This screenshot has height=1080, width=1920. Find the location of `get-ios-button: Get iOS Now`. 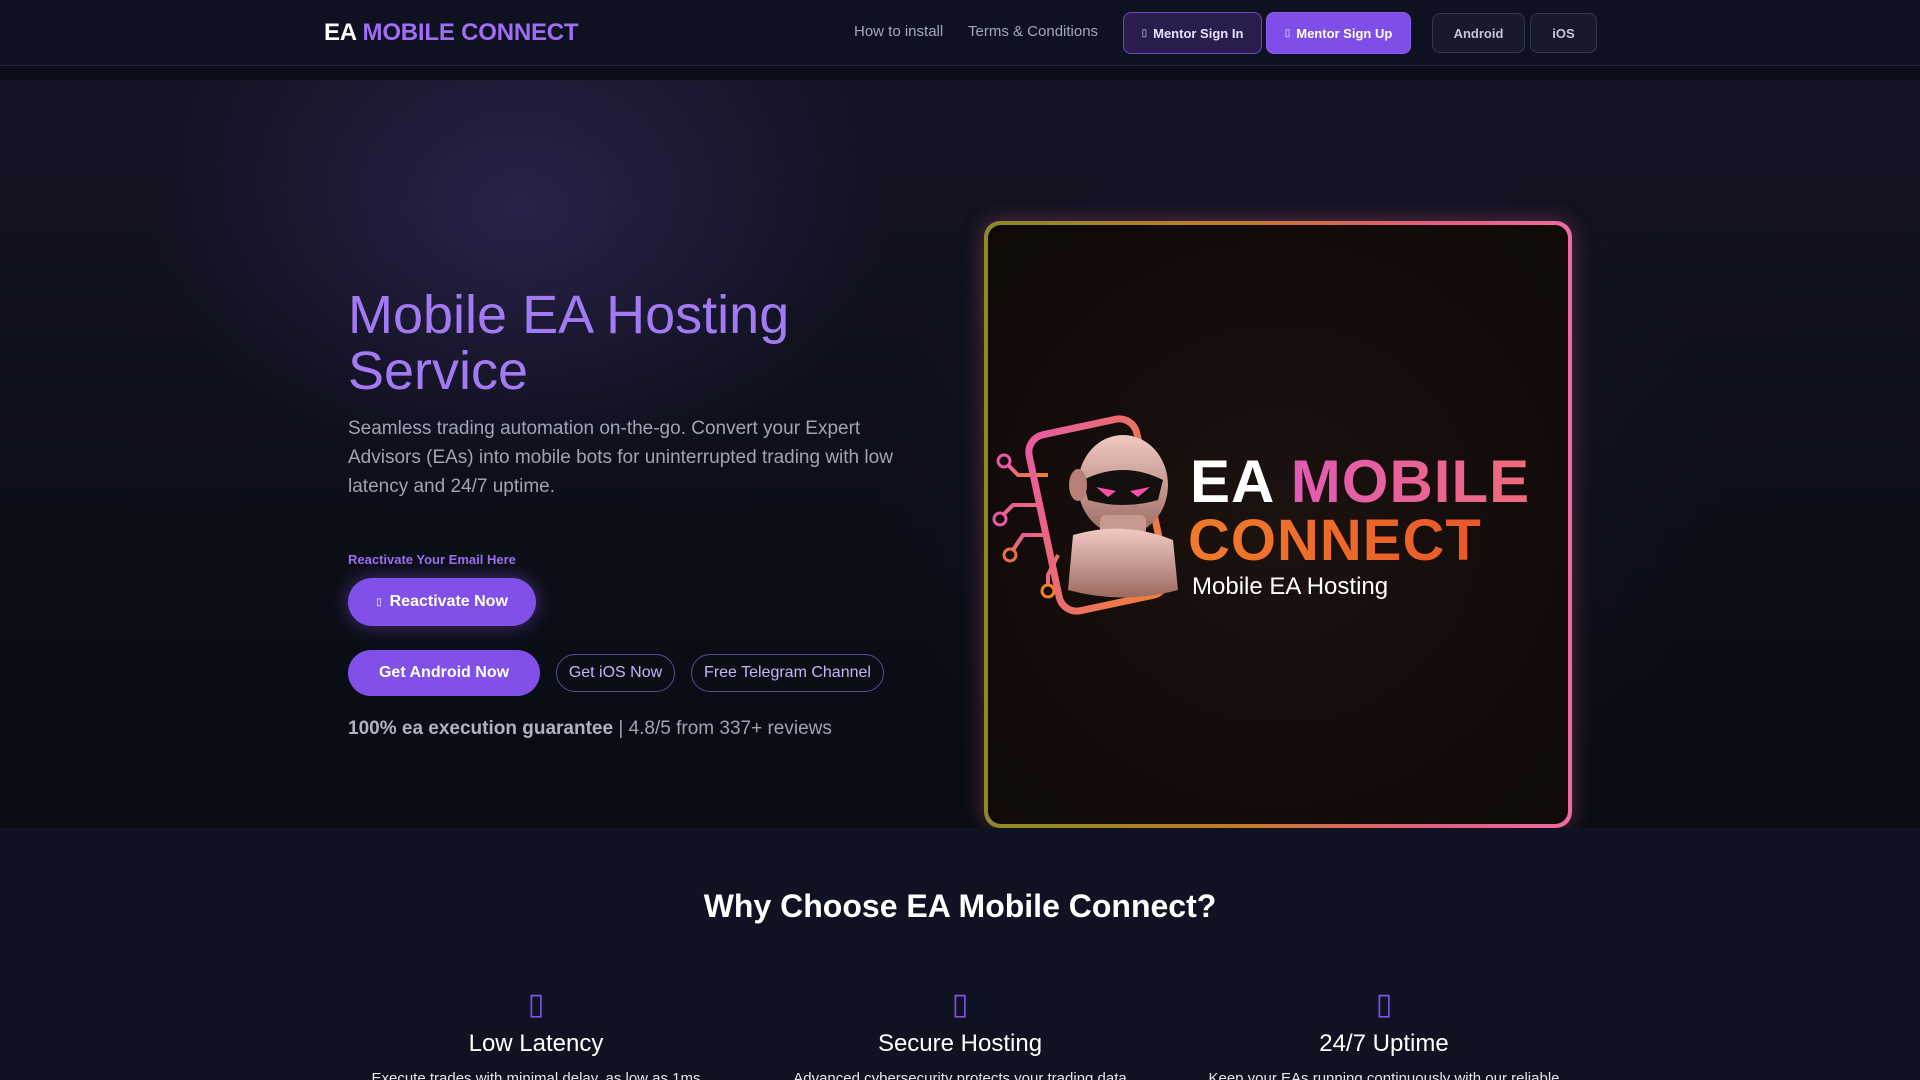

get-ios-button: Get iOS Now is located at coordinates (615, 673).